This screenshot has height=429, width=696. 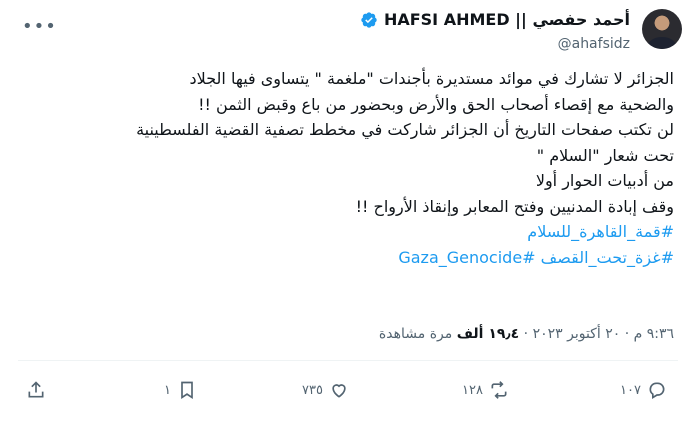 I want to click on repost-icon, so click(x=499, y=390).